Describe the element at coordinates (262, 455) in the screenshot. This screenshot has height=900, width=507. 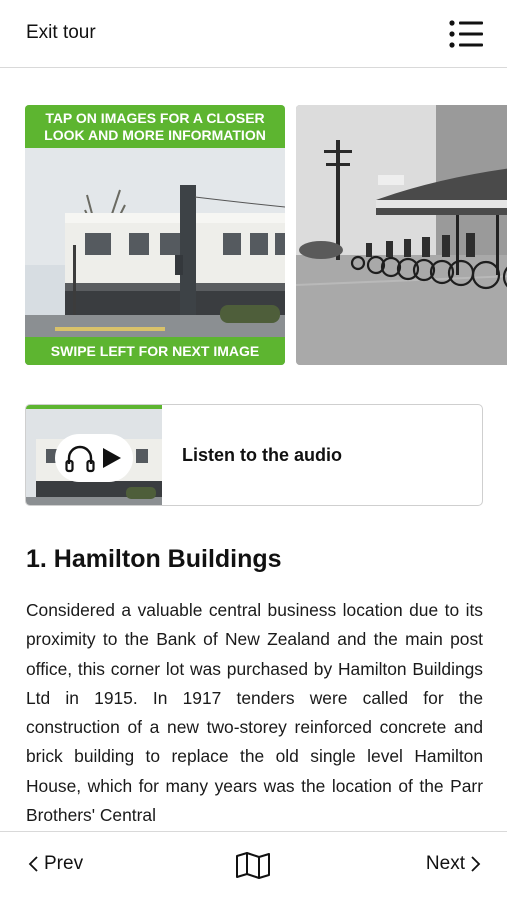
I see `listen-audio-label: Listen to the audio` at that location.